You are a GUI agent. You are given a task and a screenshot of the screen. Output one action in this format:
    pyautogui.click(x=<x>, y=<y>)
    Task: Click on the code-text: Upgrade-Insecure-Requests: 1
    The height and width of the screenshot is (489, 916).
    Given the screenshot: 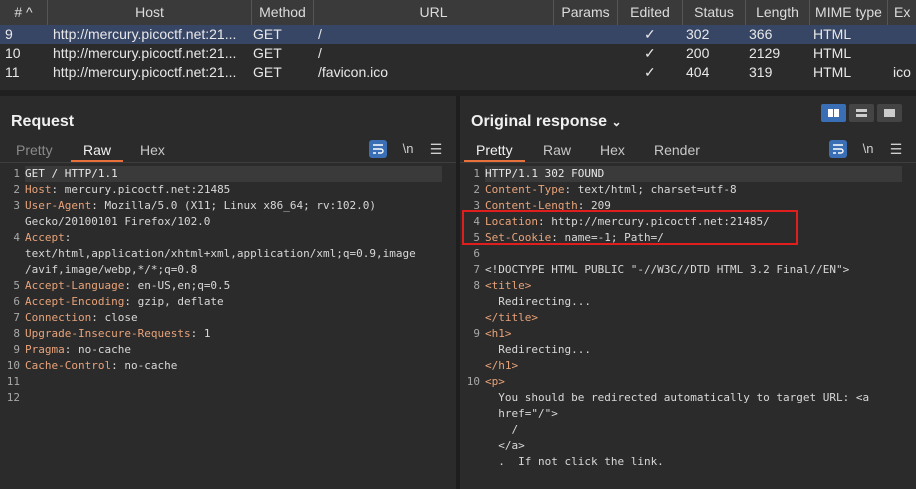 What is the action you would take?
    pyautogui.click(x=117, y=334)
    